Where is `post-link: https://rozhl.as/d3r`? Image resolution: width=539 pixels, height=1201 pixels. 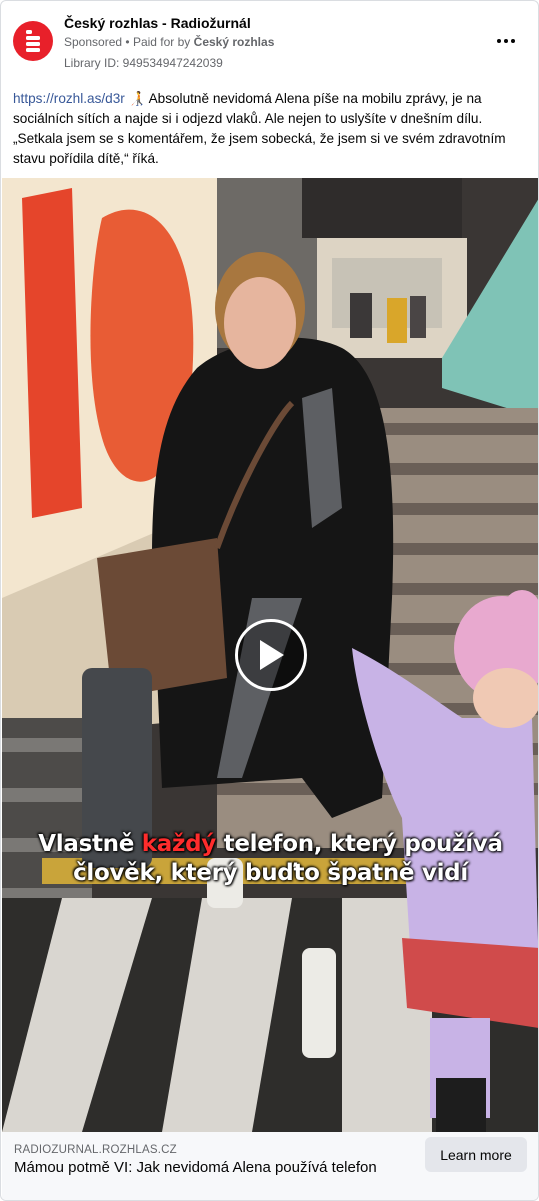 post-link: https://rozhl.as/d3r is located at coordinates (69, 98).